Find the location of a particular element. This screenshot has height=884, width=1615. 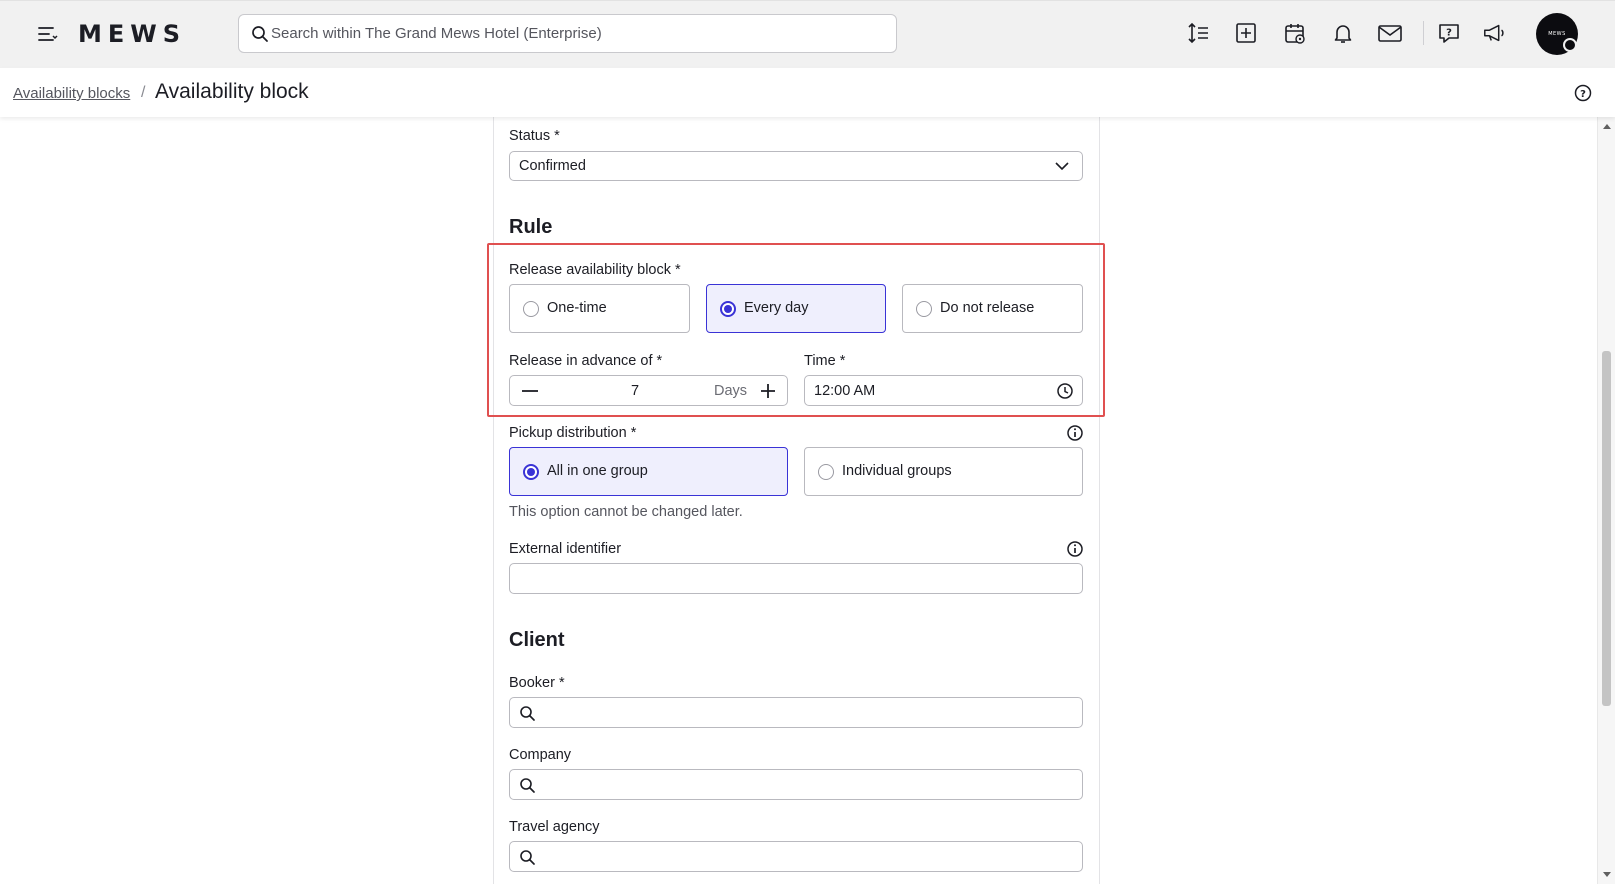

scroll-up-arrow-icon is located at coordinates (1607, 126).